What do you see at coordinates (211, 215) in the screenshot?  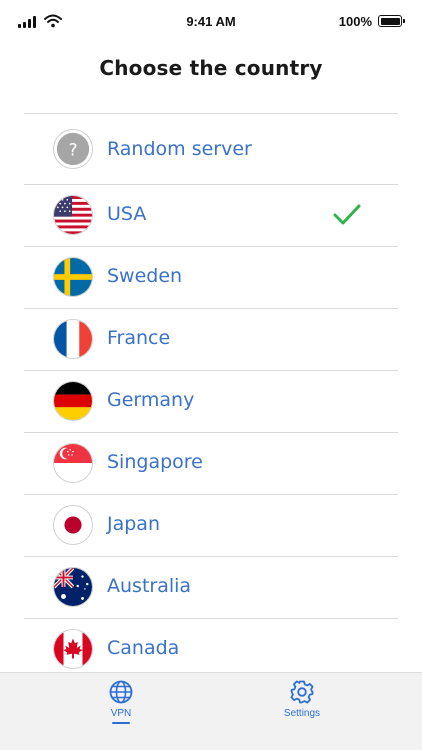 I see `country-row-usa: USA` at bounding box center [211, 215].